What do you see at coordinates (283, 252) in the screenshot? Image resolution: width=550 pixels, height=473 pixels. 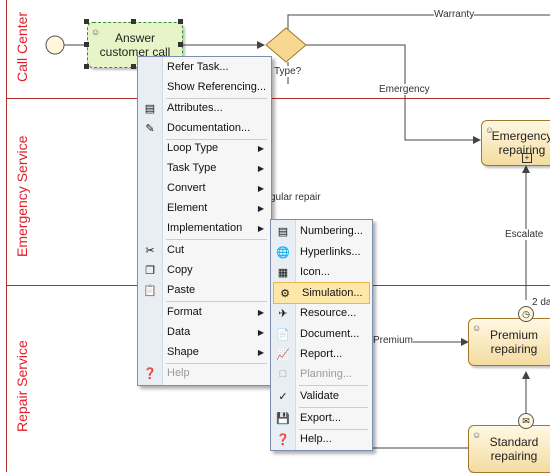 I see `globe-icon: 🌐` at bounding box center [283, 252].